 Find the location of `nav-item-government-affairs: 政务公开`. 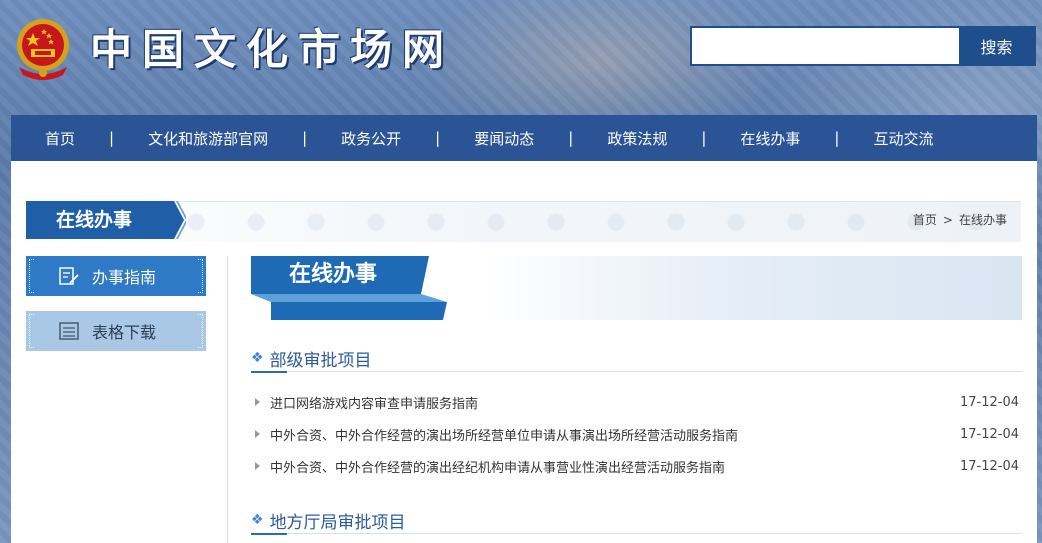

nav-item-government-affairs: 政务公开 is located at coordinates (371, 138).